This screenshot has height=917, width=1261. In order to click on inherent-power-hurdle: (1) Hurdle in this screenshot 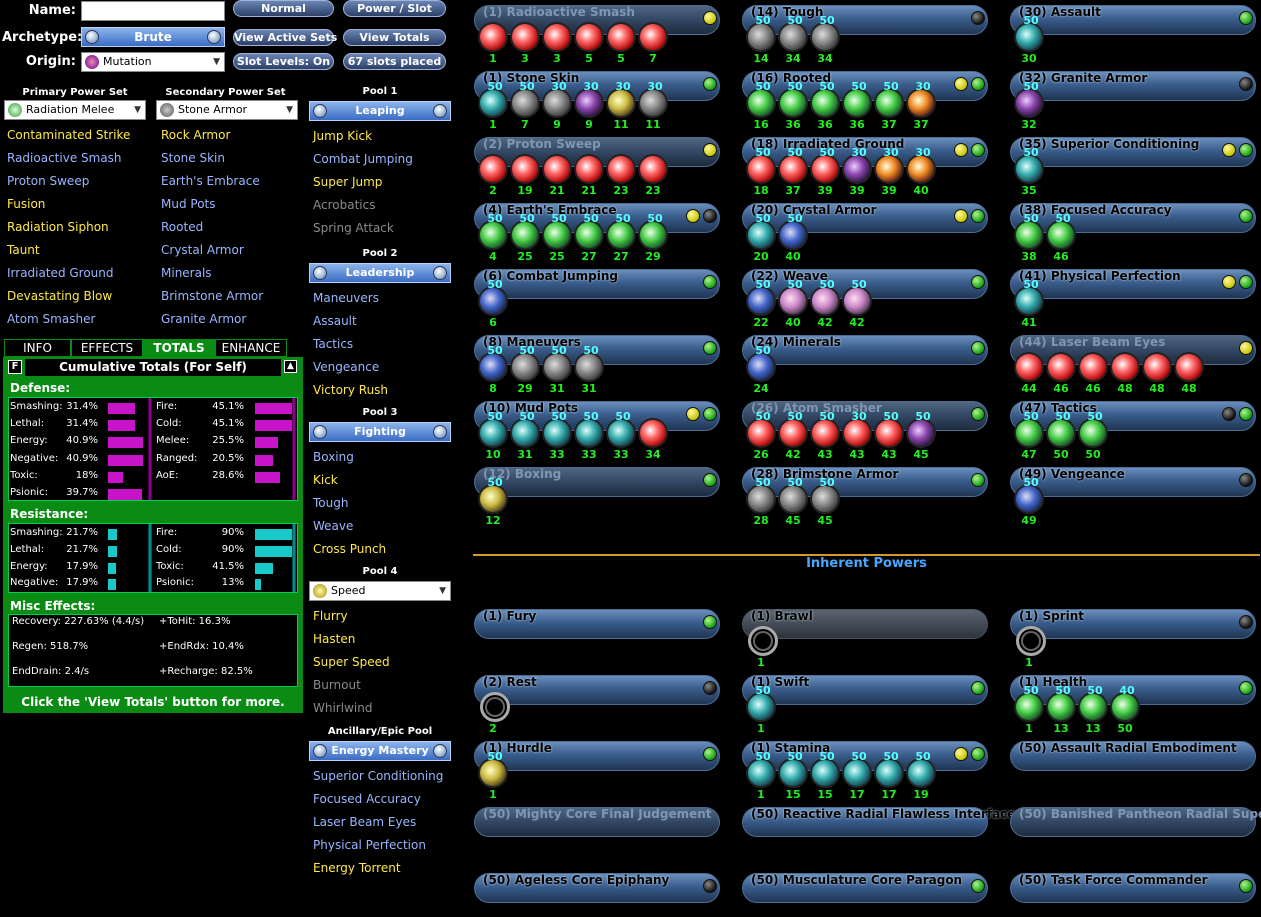, I will do `click(597, 756)`.